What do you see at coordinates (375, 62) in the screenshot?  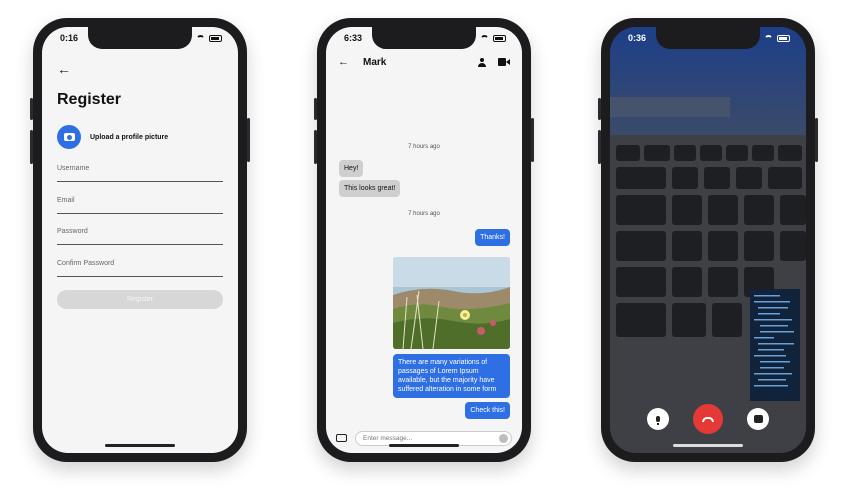 I see `contact-name: Mark` at bounding box center [375, 62].